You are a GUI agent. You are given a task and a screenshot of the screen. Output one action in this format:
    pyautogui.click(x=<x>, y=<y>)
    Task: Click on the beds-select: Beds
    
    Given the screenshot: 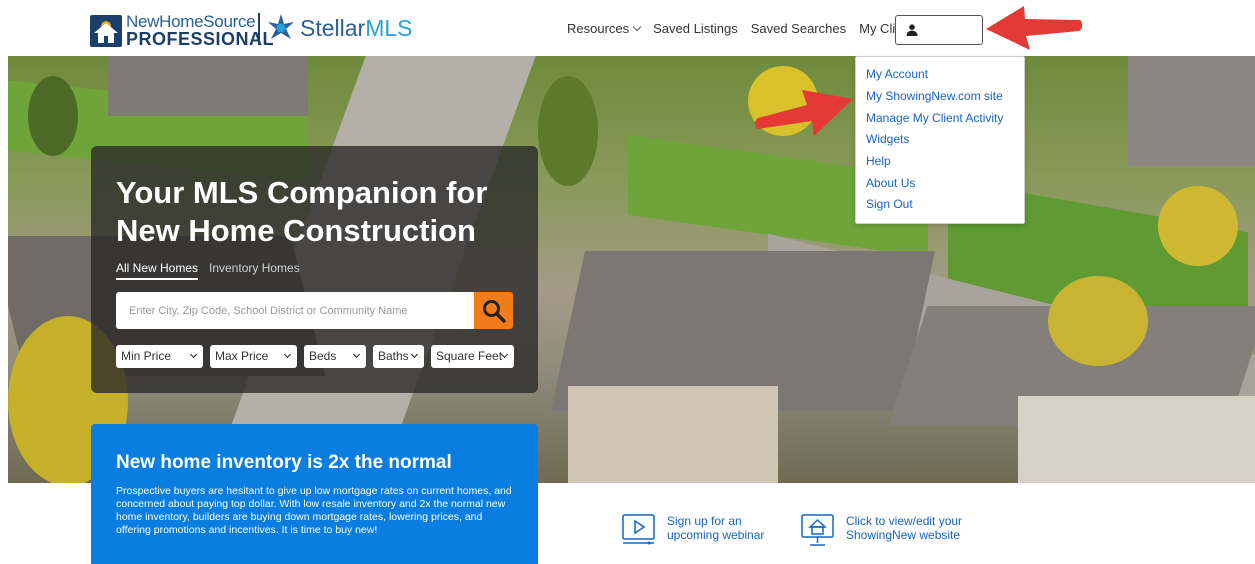 What is the action you would take?
    pyautogui.click(x=335, y=356)
    